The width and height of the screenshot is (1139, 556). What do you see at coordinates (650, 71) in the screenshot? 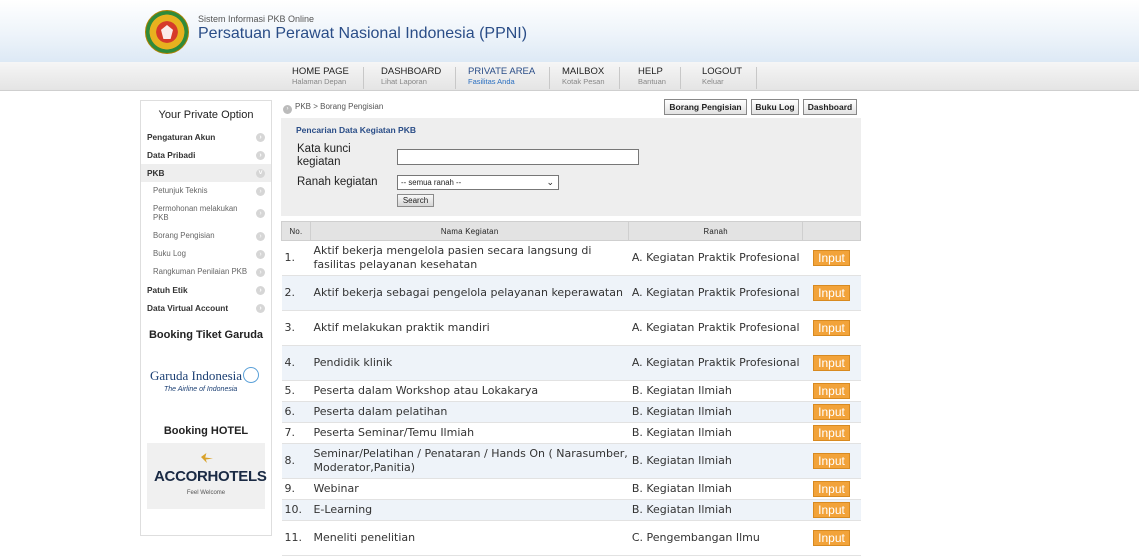
I see `nav-label: HELP` at bounding box center [650, 71].